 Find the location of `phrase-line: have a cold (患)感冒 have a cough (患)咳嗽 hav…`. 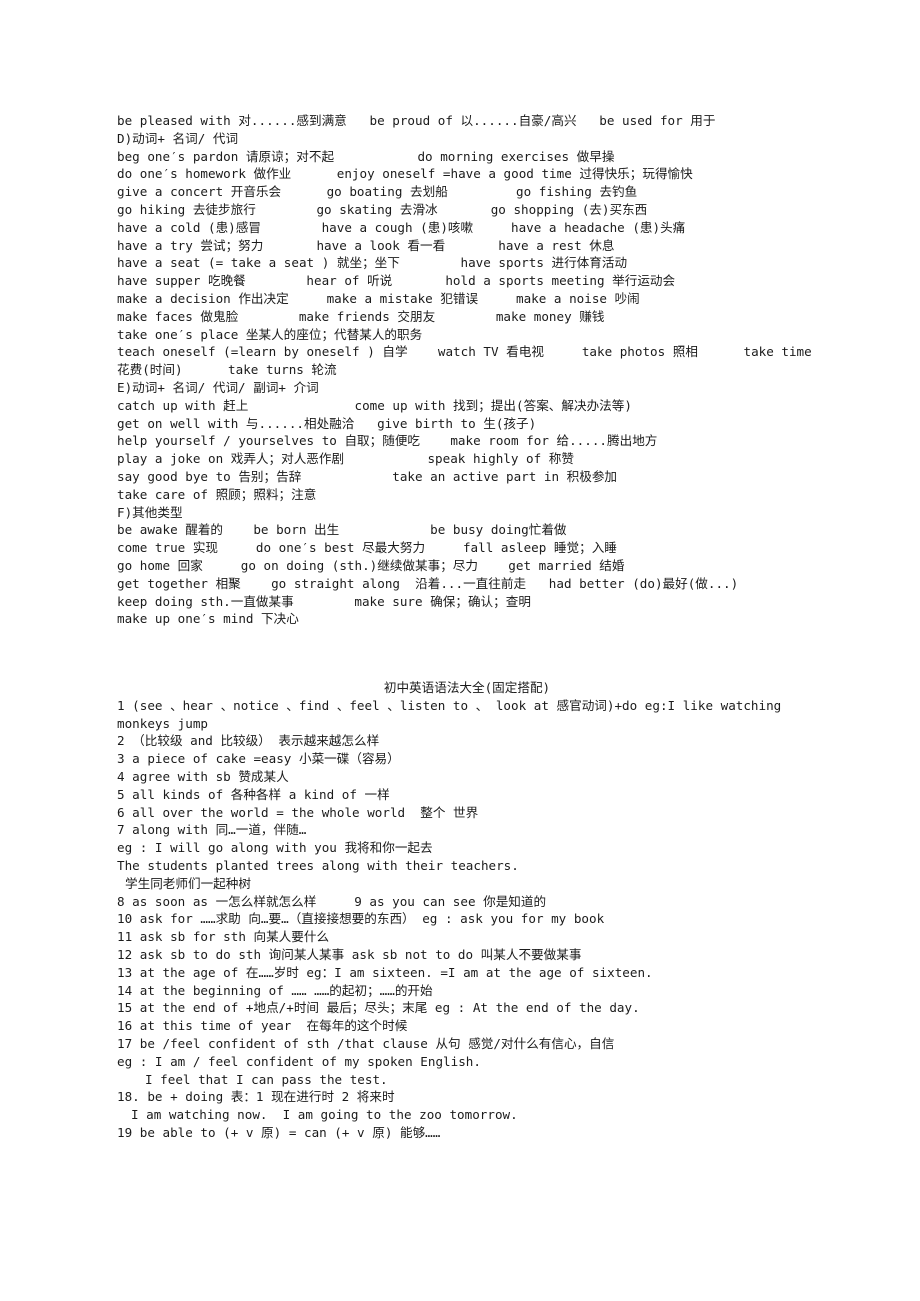

phrase-line: have a cold (患)感冒 have a cough (患)咳嗽 hav… is located at coordinates (401, 227).